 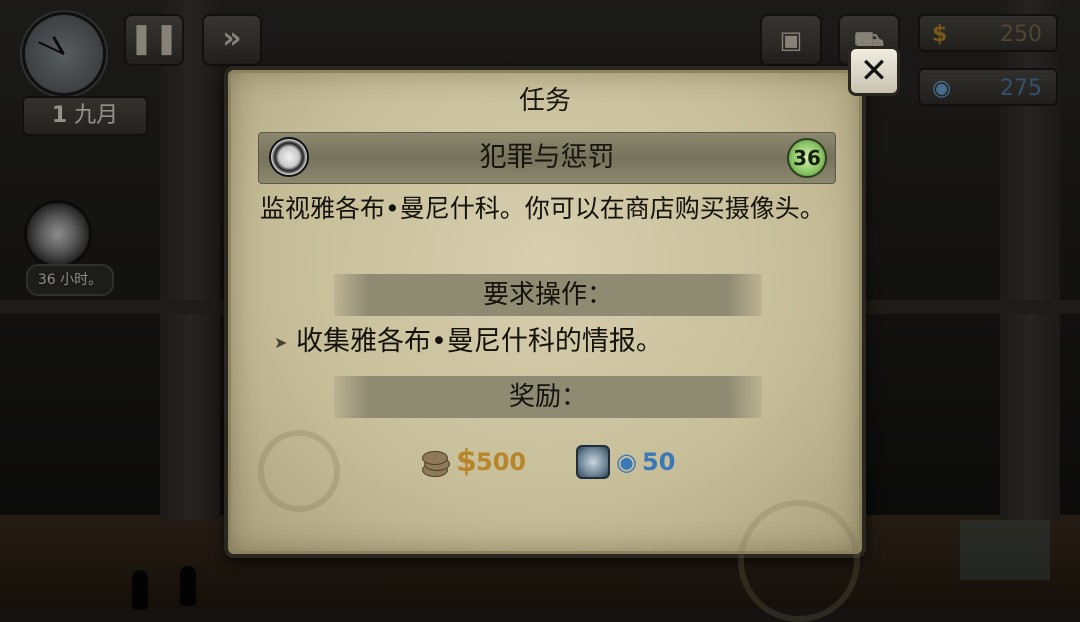 I want to click on reward-money: $ 500, so click(x=480, y=462).